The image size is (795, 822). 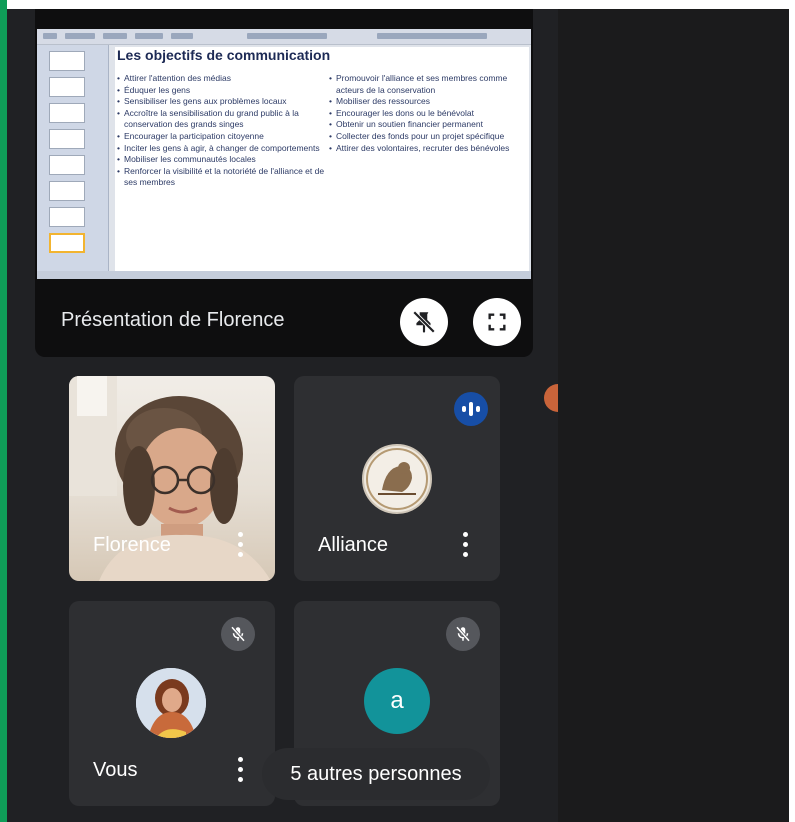 I want to click on fullscreen-icon, so click(x=497, y=322).